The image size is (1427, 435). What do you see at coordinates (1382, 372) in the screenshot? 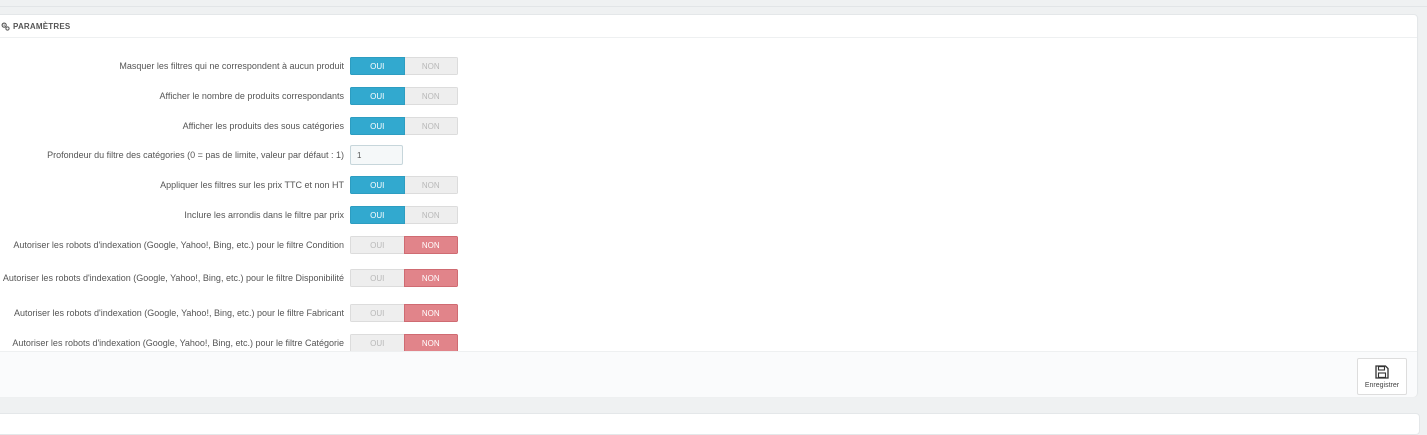
I see `floppy-disk-icon` at bounding box center [1382, 372].